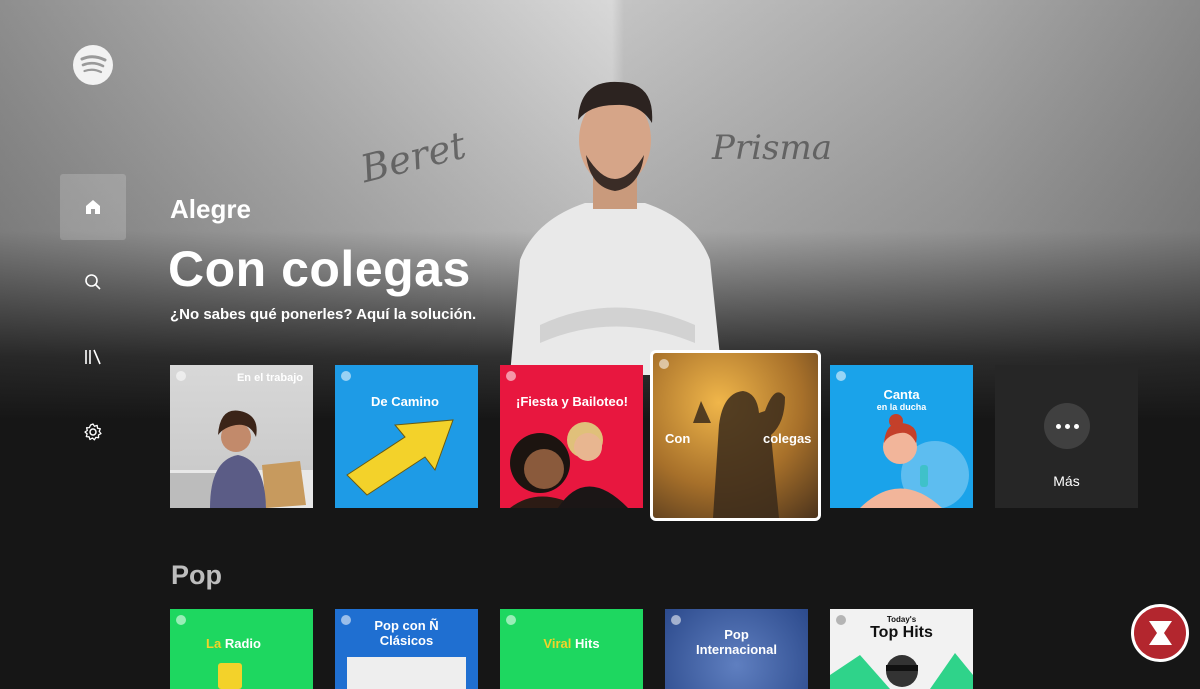  Describe the element at coordinates (93, 65) in the screenshot. I see `spotify-logo-icon` at that location.